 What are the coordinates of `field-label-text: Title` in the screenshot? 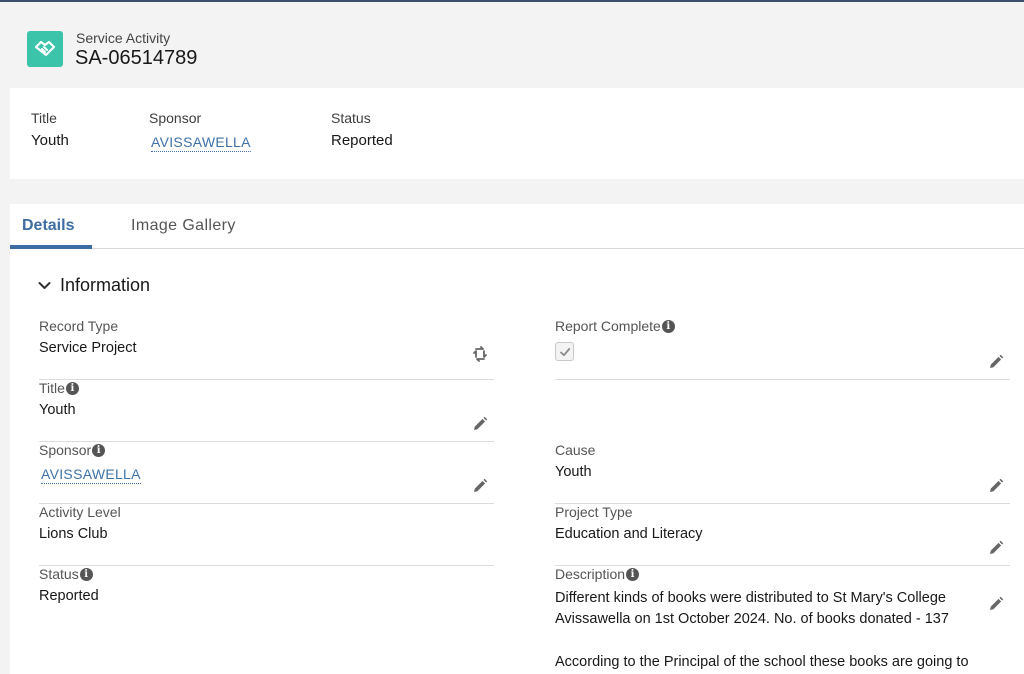 It's located at (52, 388).